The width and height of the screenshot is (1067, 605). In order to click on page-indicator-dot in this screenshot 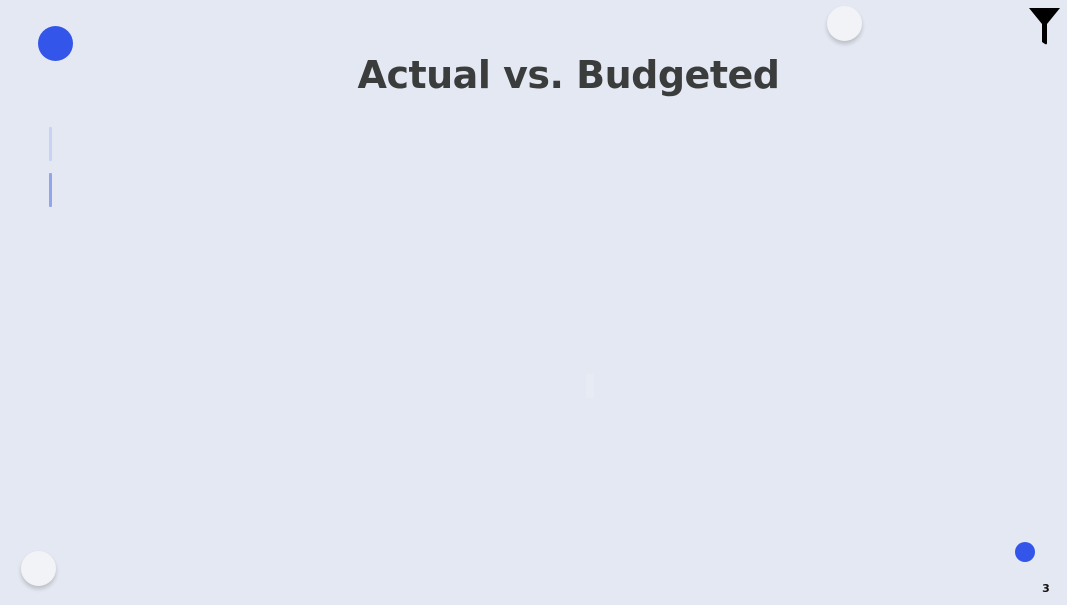, I will do `click(1025, 552)`.